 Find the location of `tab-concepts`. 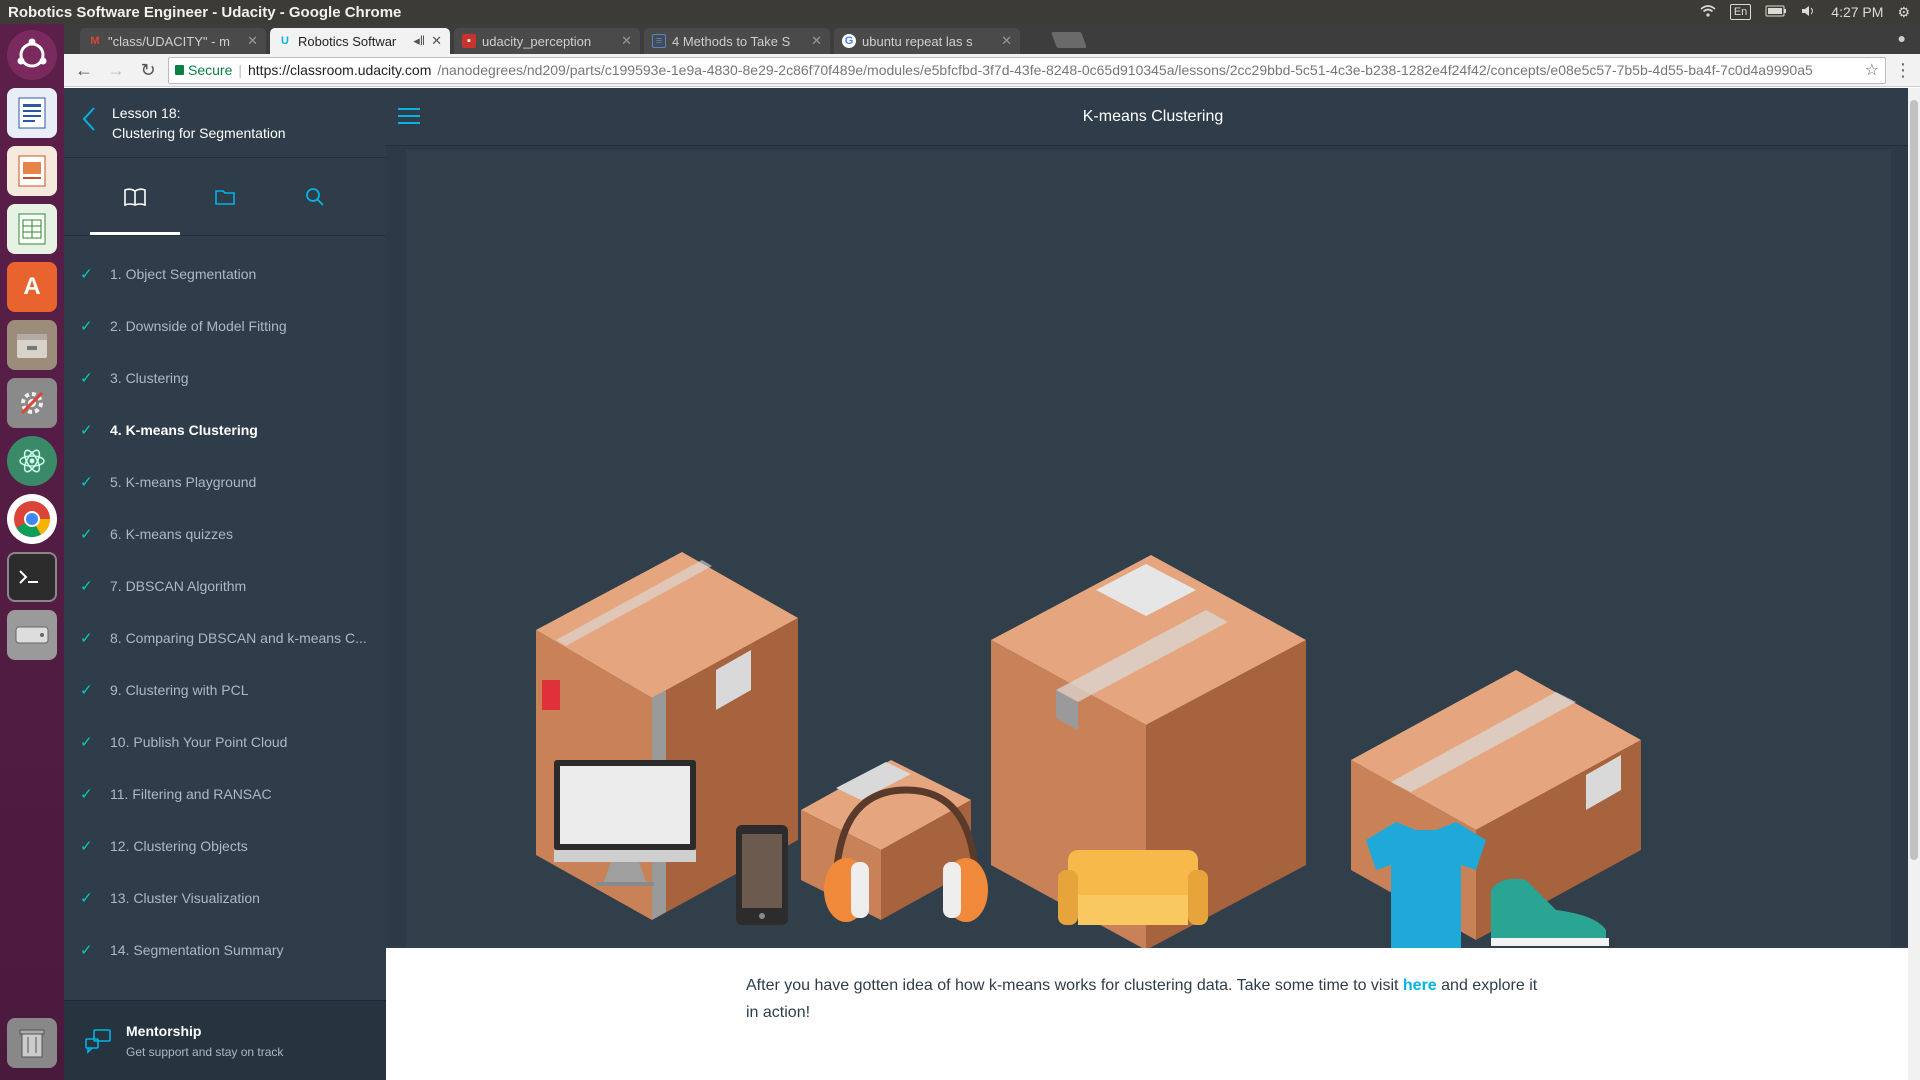

tab-concepts is located at coordinates (135, 196).